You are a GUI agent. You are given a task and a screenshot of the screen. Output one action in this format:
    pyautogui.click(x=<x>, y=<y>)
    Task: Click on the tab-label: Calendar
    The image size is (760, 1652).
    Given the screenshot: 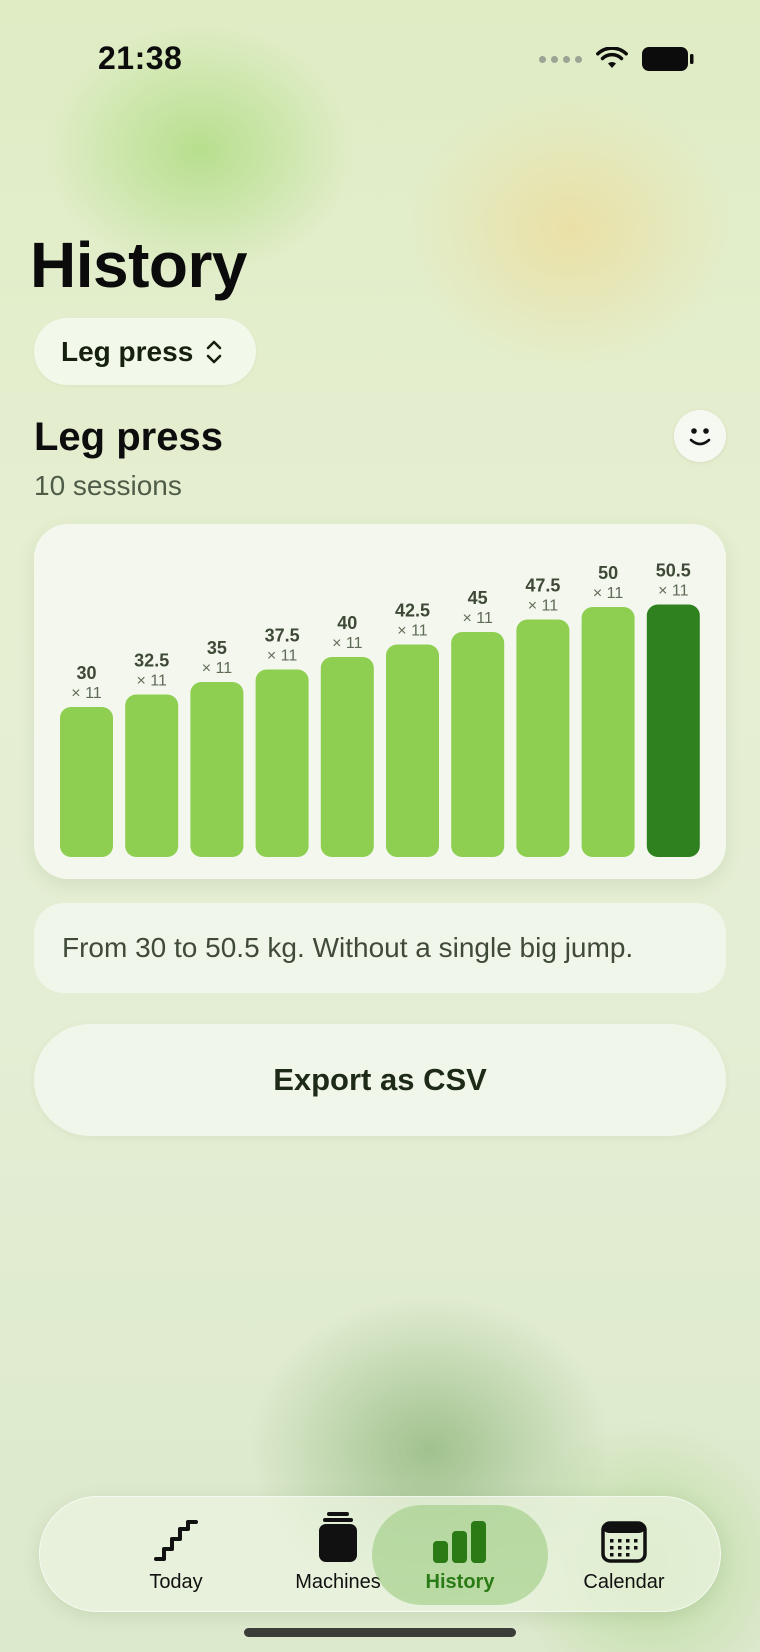 What is the action you would take?
    pyautogui.click(x=624, y=1582)
    